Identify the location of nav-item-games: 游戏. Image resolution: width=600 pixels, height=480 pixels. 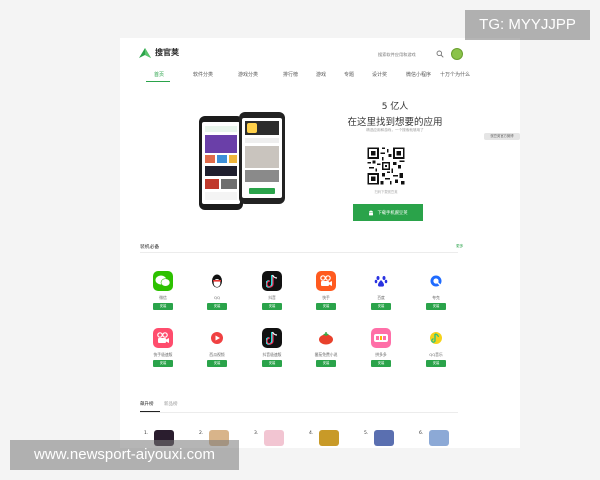
(321, 74).